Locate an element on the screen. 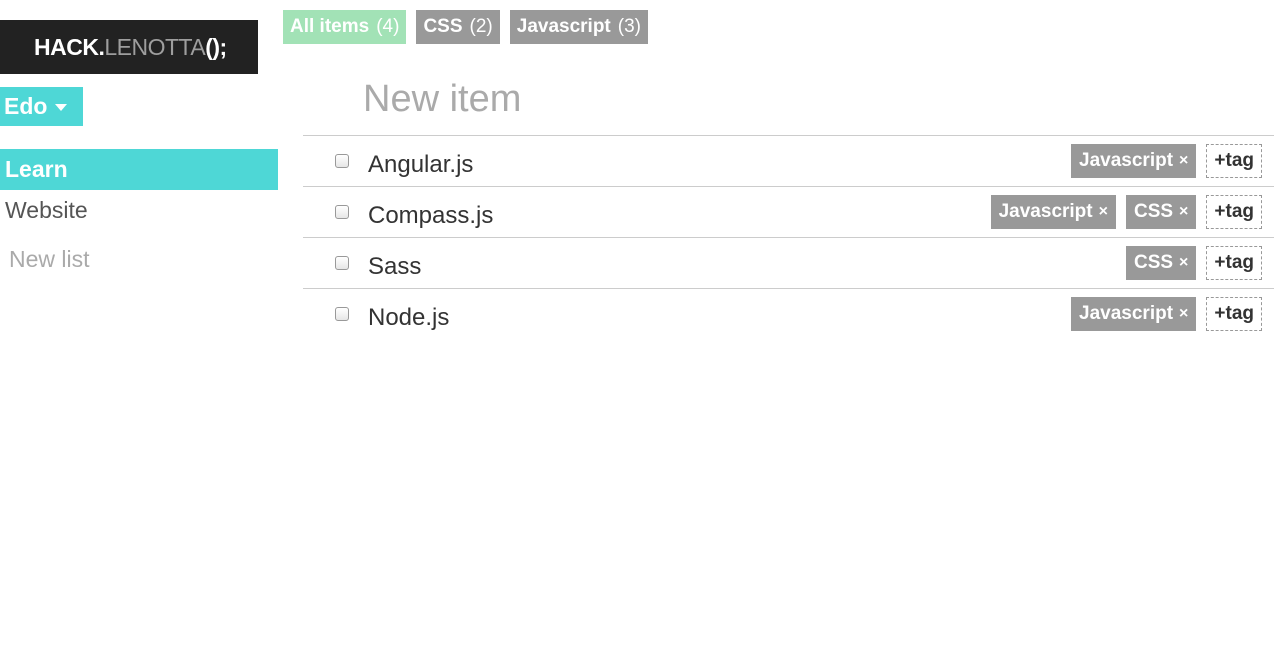  list-item-website: Website is located at coordinates (139, 210).